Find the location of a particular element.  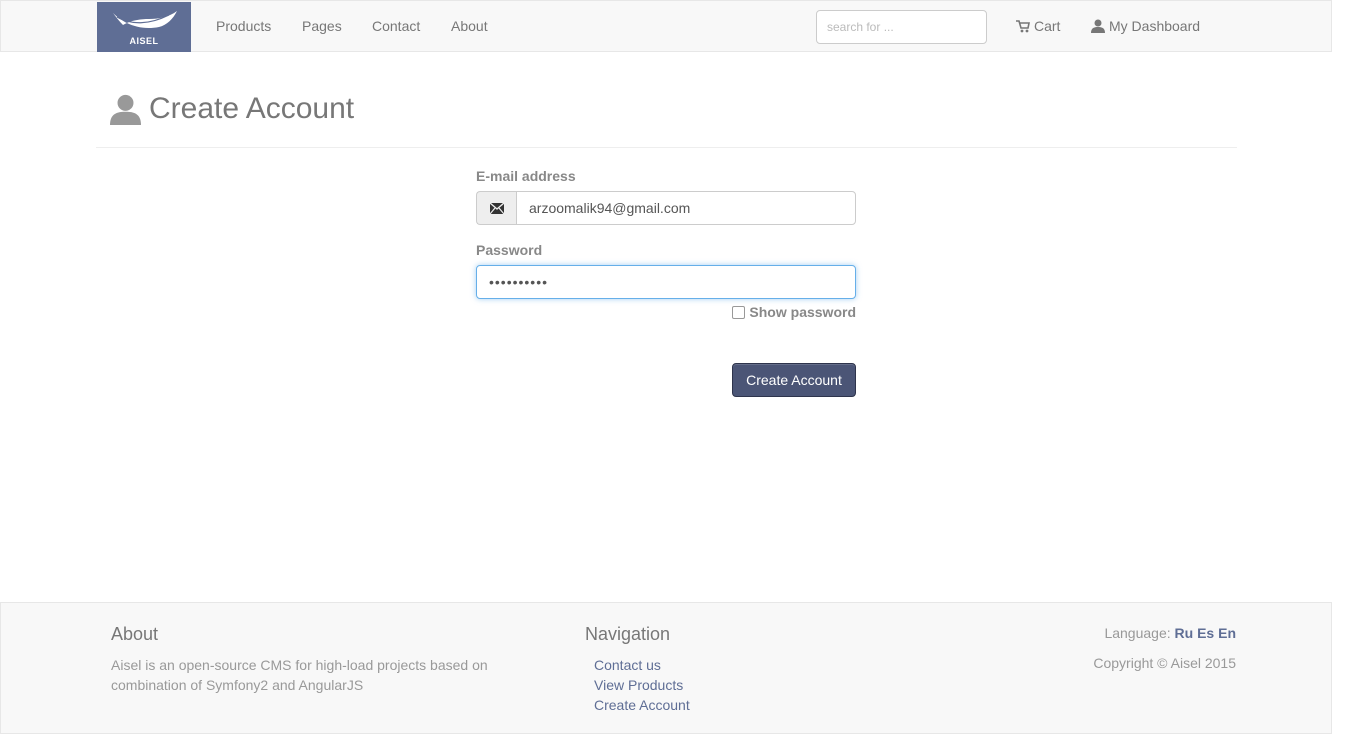

footer-about-heading: About is located at coordinates (135, 634).